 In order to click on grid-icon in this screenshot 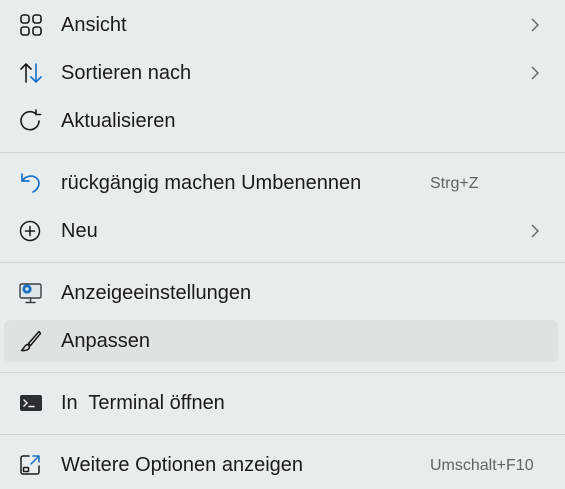, I will do `click(31, 25)`.